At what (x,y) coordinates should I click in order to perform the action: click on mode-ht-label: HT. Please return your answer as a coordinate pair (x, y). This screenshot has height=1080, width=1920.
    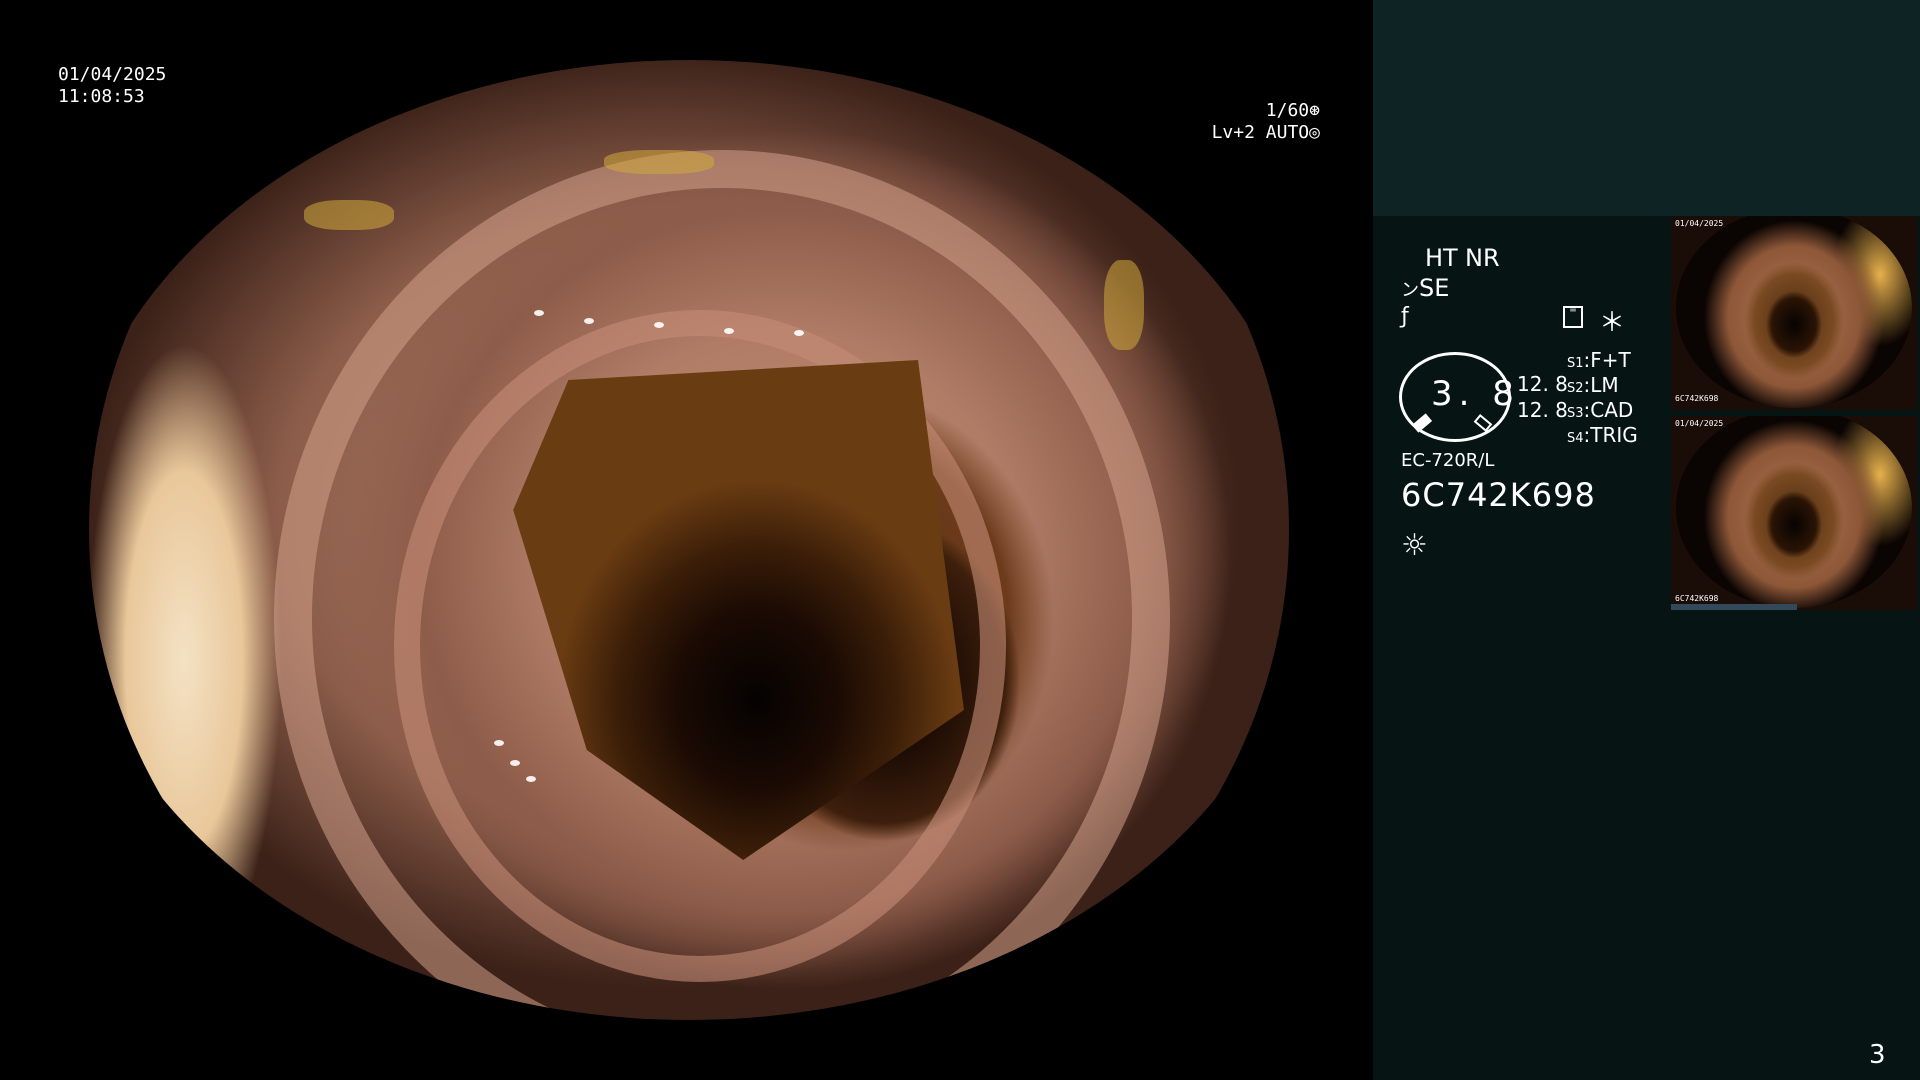
    Looking at the image, I should click on (1441, 258).